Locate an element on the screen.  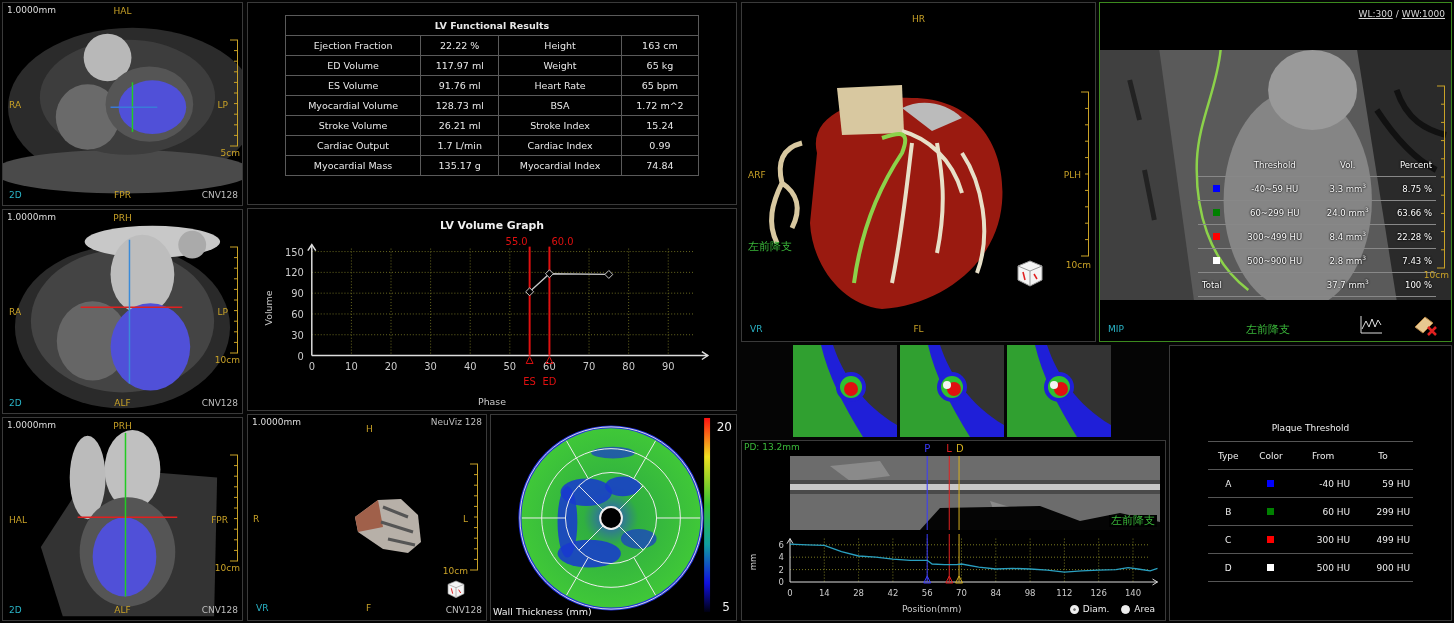
column-header: Type is located at coordinates (1228, 455).